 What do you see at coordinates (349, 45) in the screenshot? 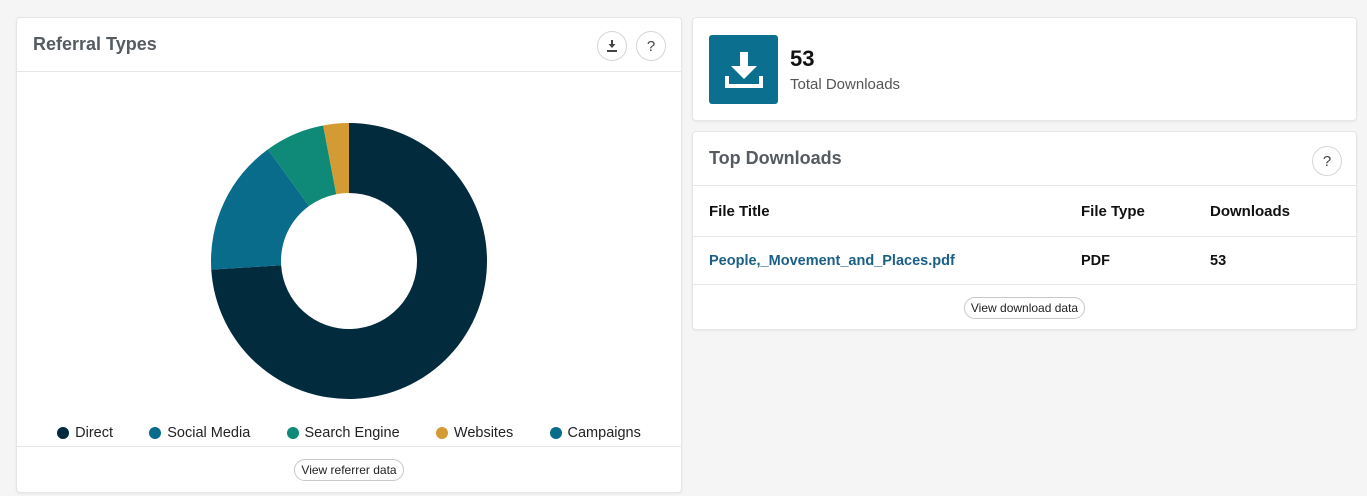
I see `referral-card-header: Referral Types ?` at bounding box center [349, 45].